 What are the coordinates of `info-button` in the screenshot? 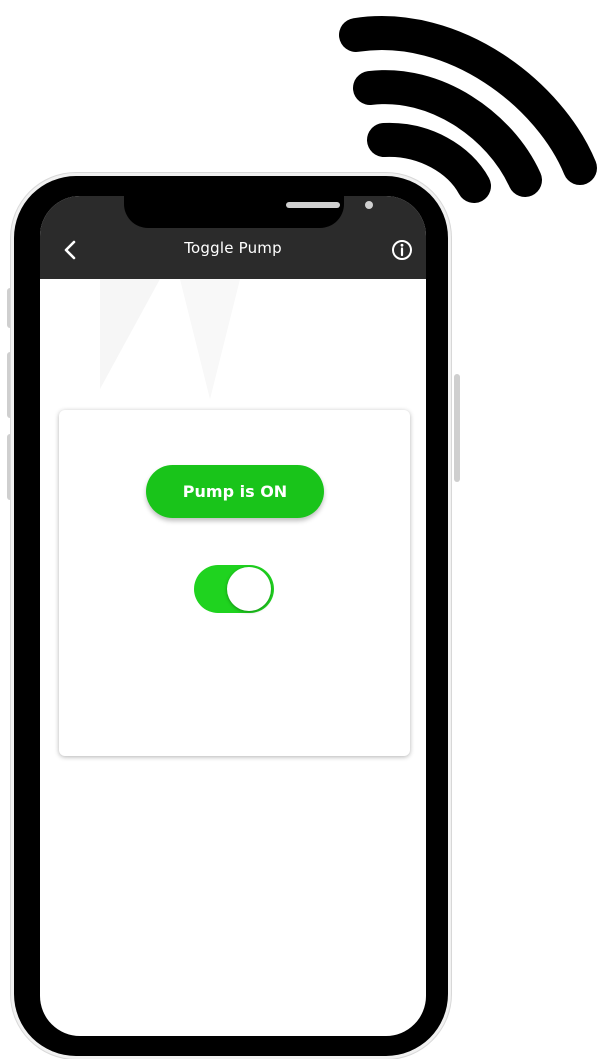 It's located at (402, 250).